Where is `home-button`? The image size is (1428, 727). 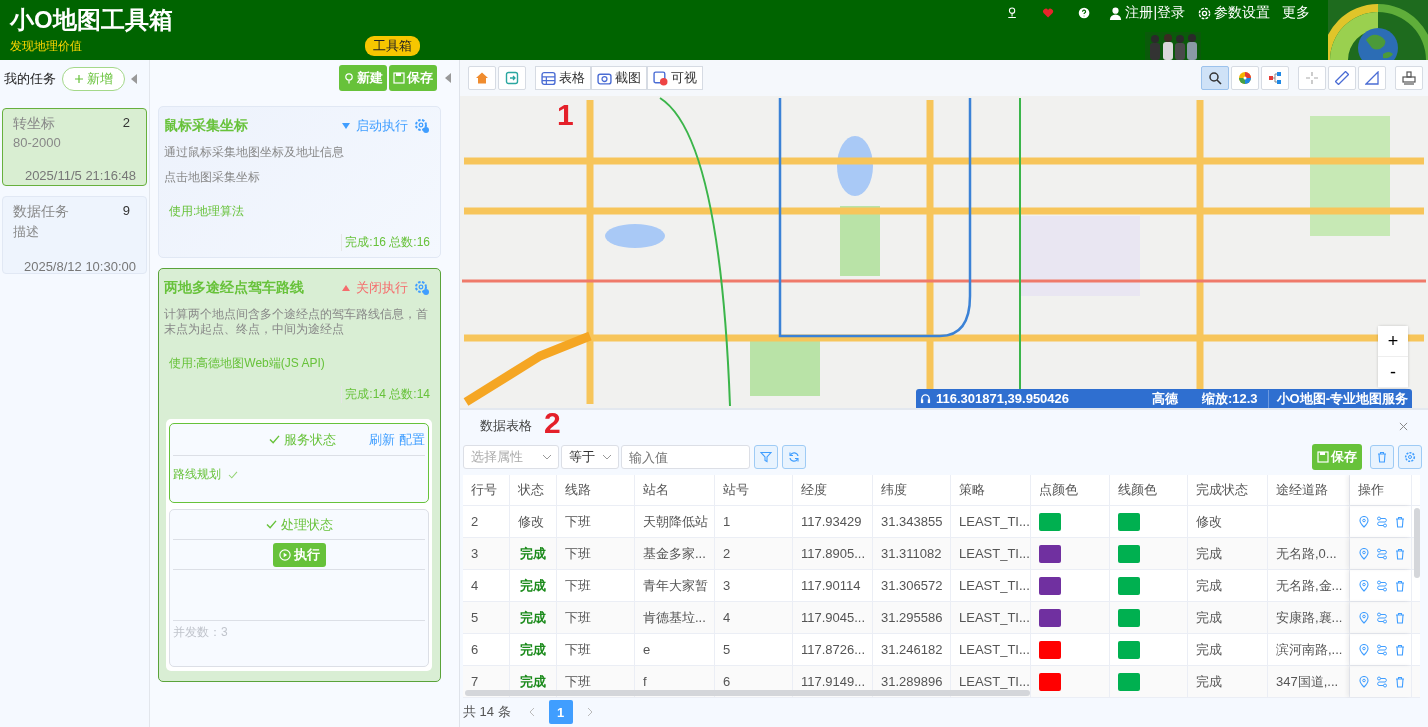
home-button is located at coordinates (482, 78).